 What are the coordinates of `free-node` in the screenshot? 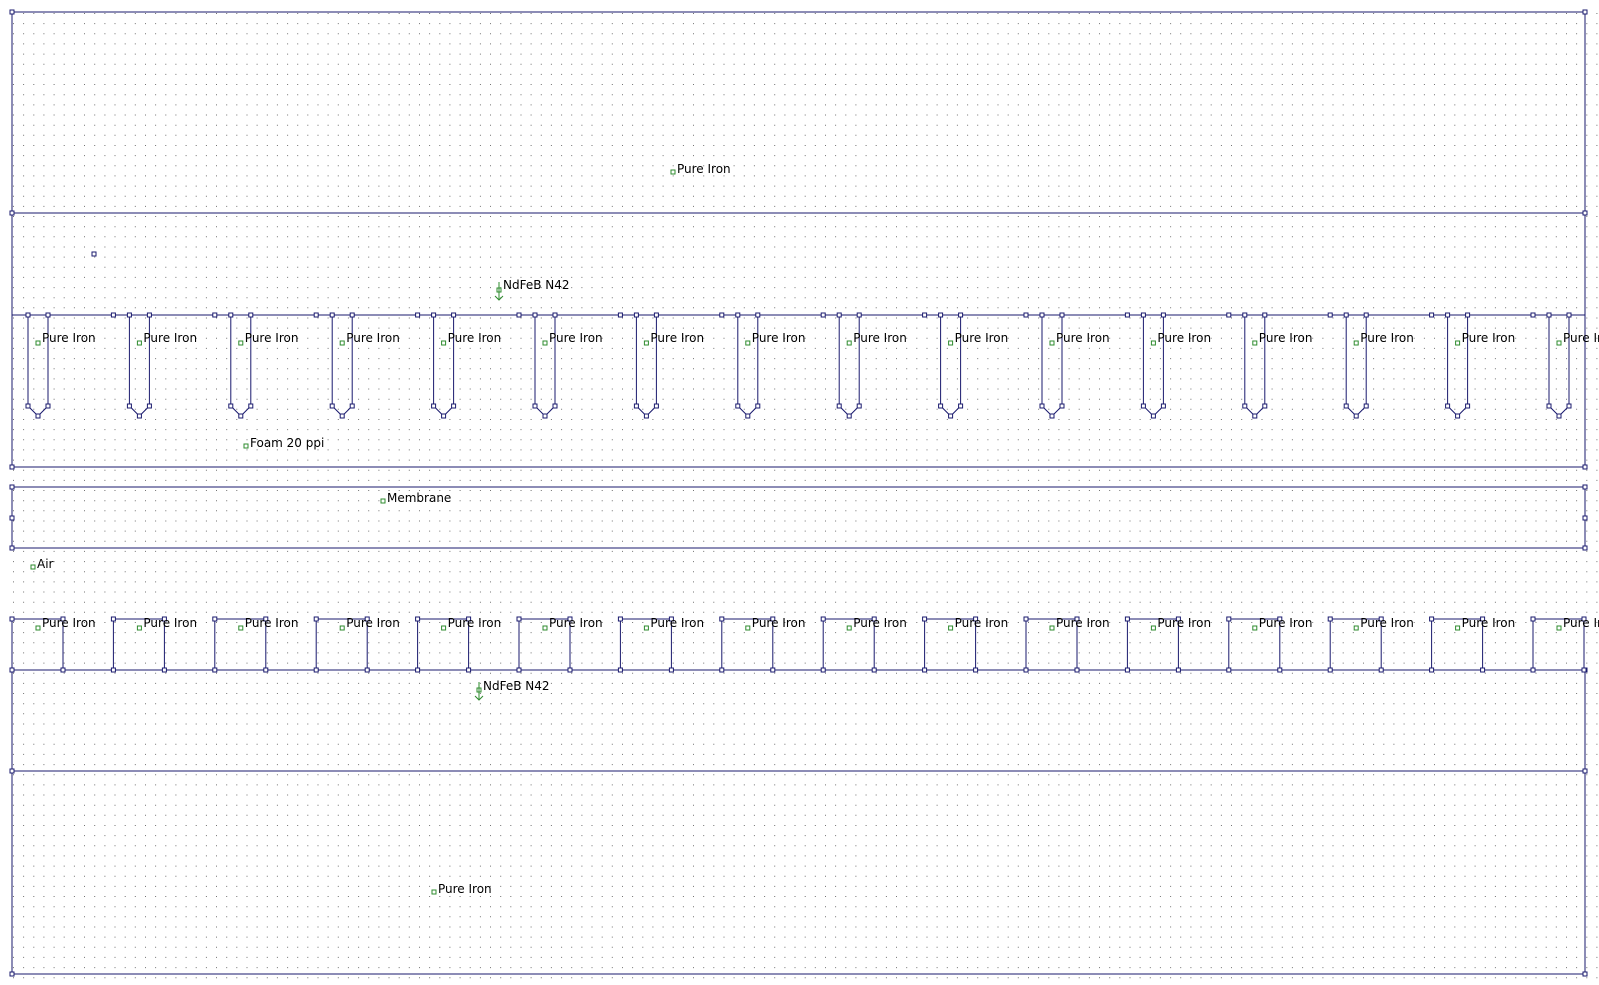 It's located at (94, 254).